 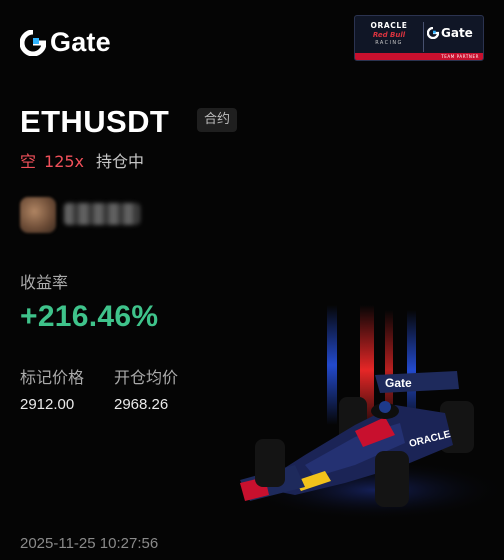 I want to click on leverage: 125x, so click(x=64, y=161).